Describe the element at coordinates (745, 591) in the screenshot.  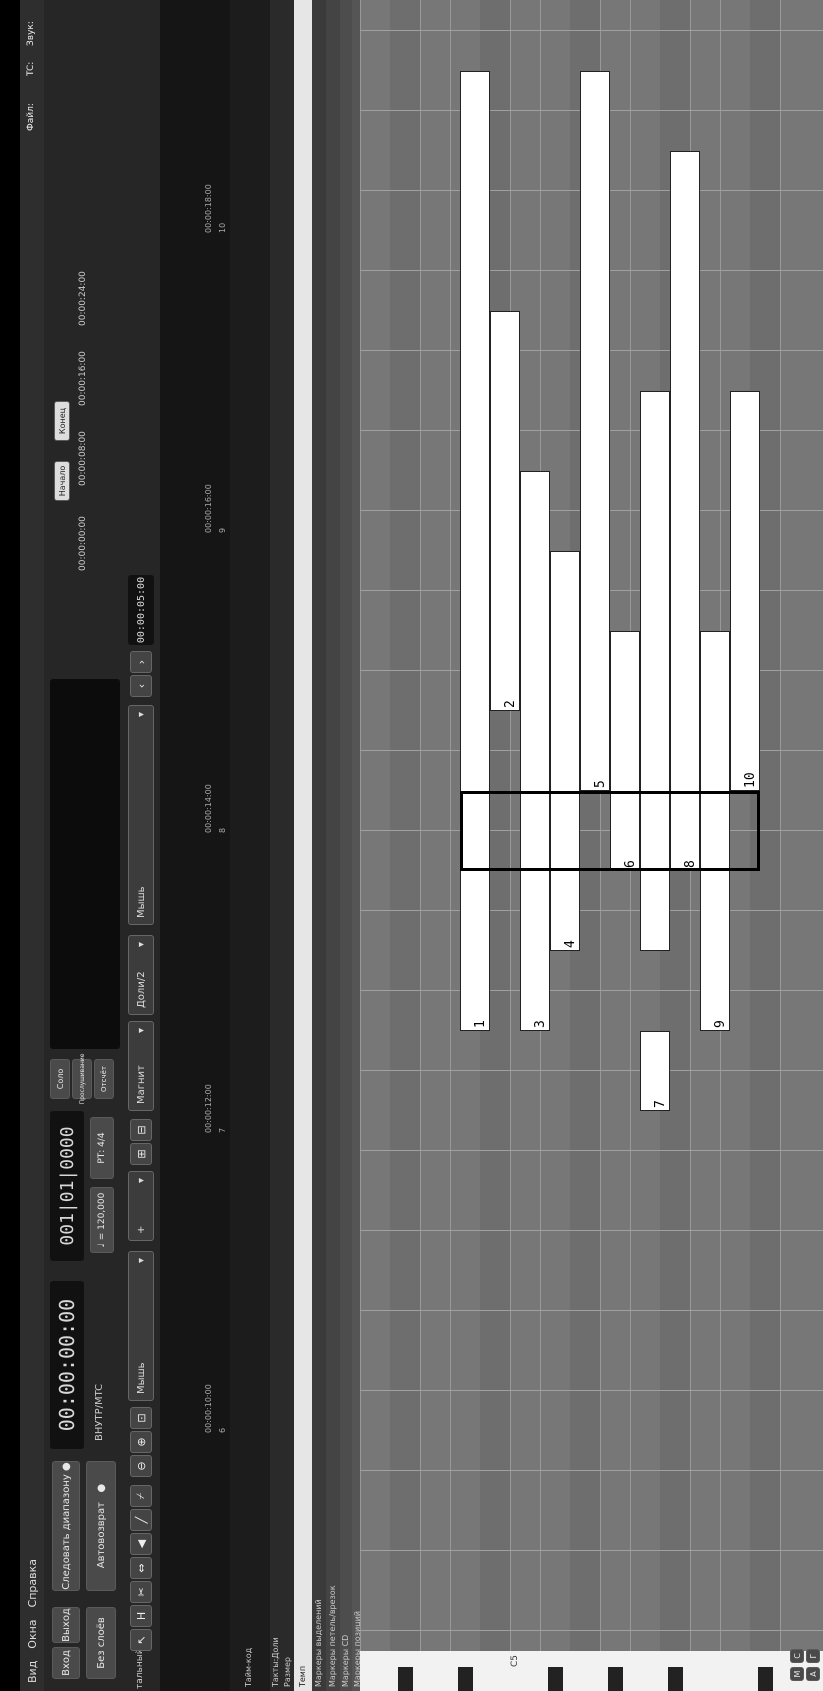
I see `midi-note: 10` at that location.